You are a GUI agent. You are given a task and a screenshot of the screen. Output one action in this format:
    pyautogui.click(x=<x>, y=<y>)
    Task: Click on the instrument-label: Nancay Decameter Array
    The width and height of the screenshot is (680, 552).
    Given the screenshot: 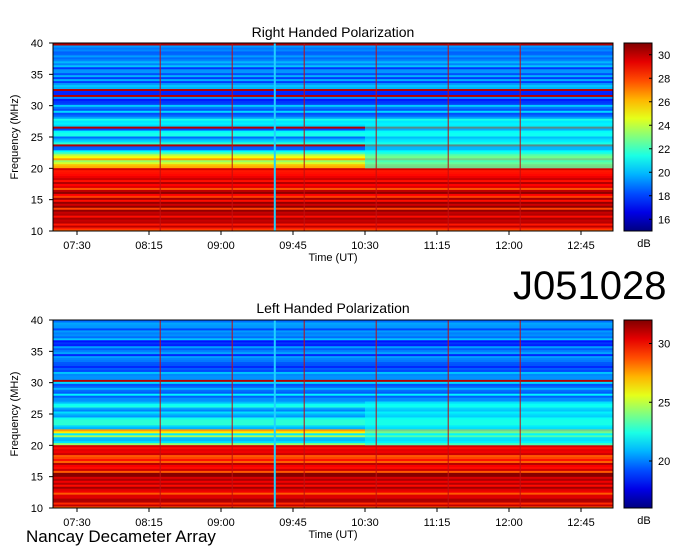 What is the action you would take?
    pyautogui.click(x=121, y=536)
    